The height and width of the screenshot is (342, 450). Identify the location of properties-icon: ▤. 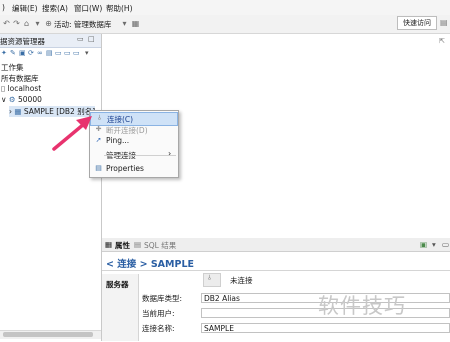
(98, 168).